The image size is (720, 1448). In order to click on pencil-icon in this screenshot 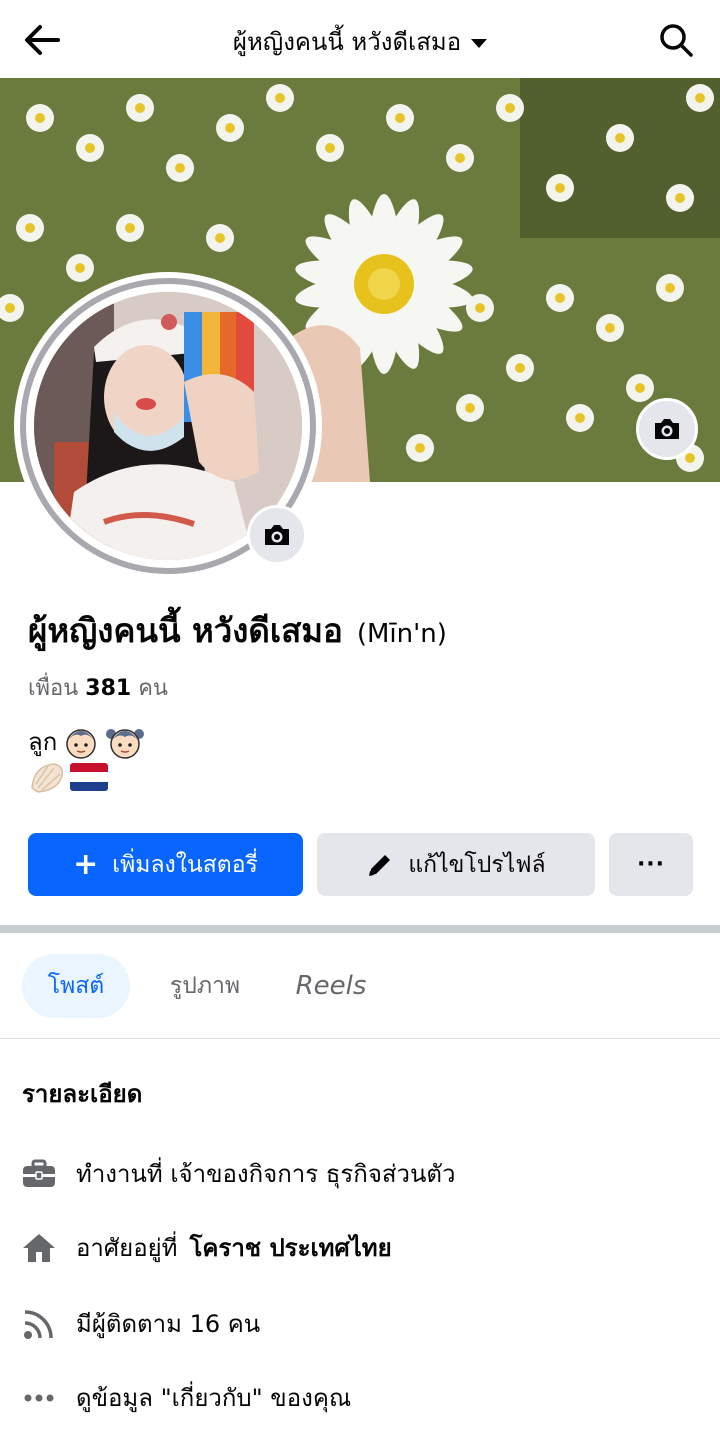, I will do `click(380, 865)`.